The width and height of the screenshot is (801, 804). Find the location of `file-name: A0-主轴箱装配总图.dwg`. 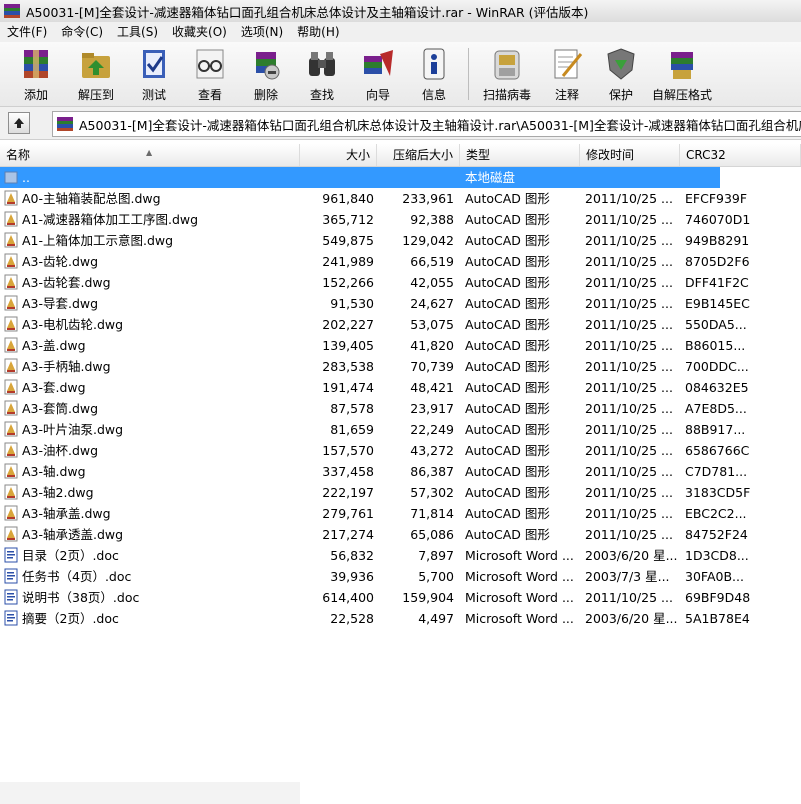

file-name: A0-主轴箱装配总图.dwg is located at coordinates (91, 198).